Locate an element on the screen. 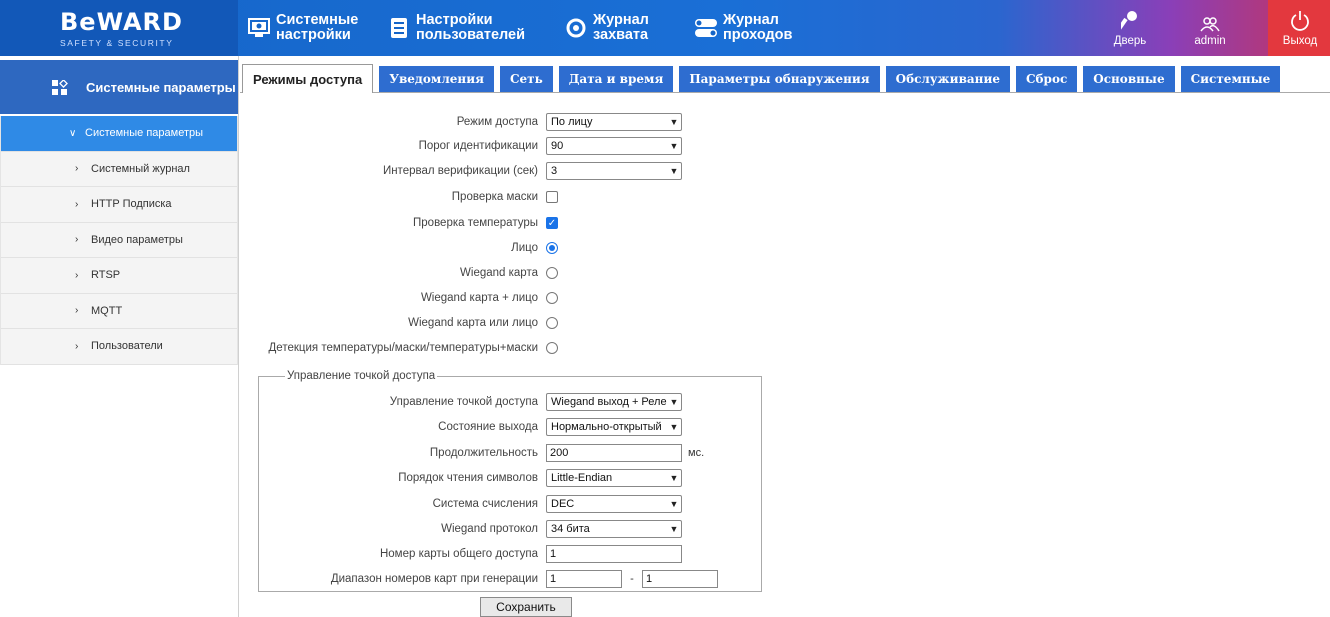 The width and height of the screenshot is (1330, 617). sidebar-item-label: Пользователи is located at coordinates (127, 346).